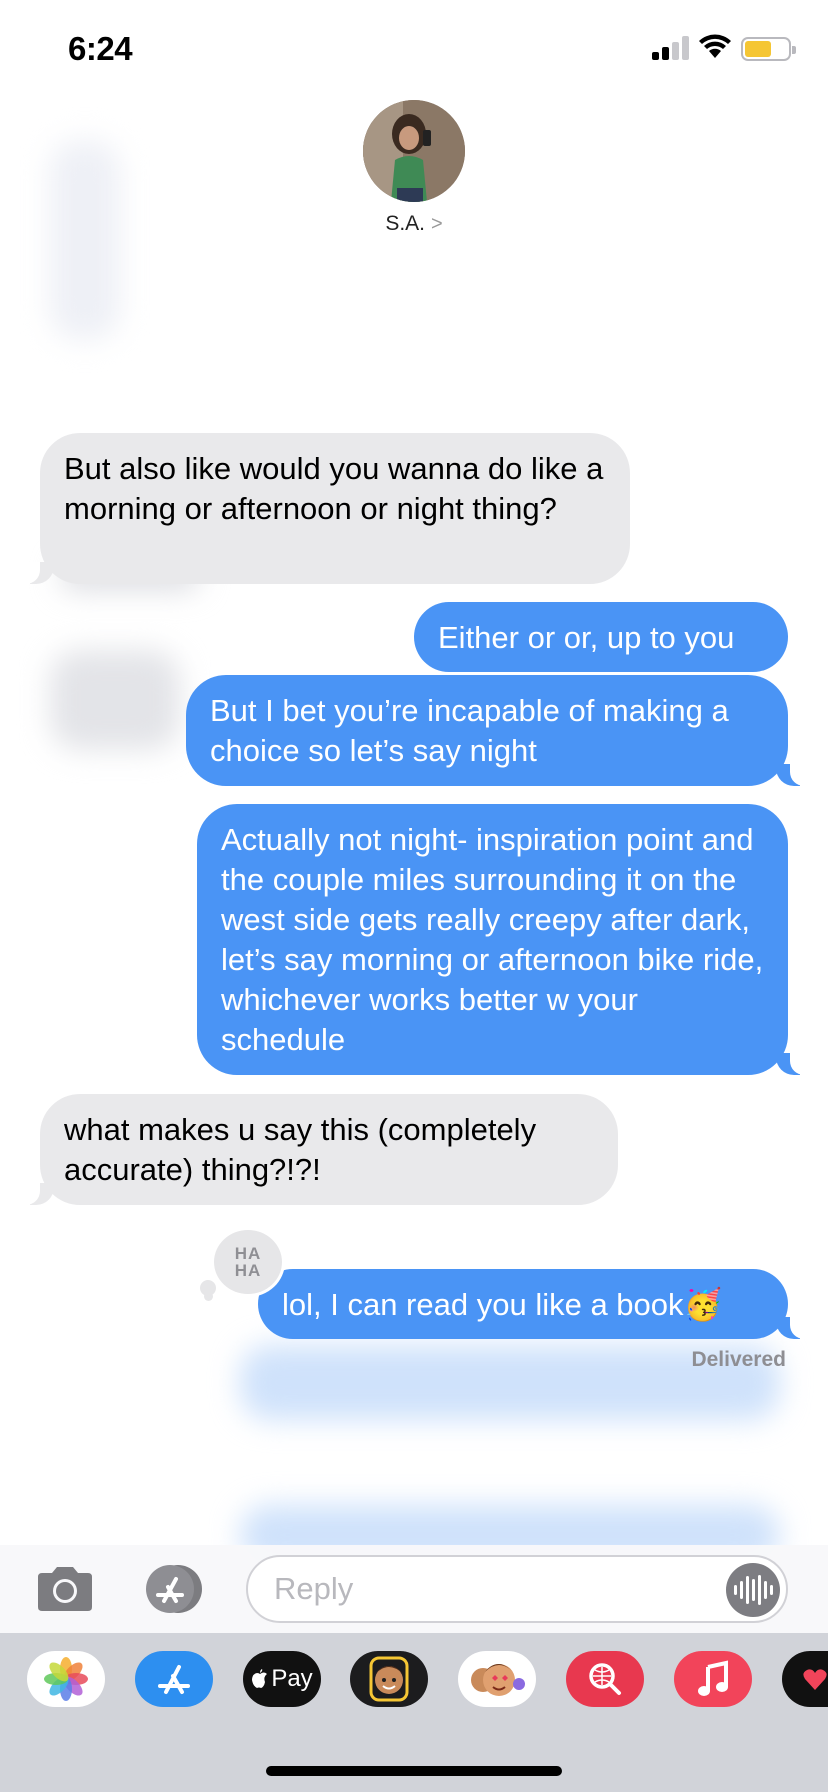  I want to click on wifi-icon, so click(715, 46).